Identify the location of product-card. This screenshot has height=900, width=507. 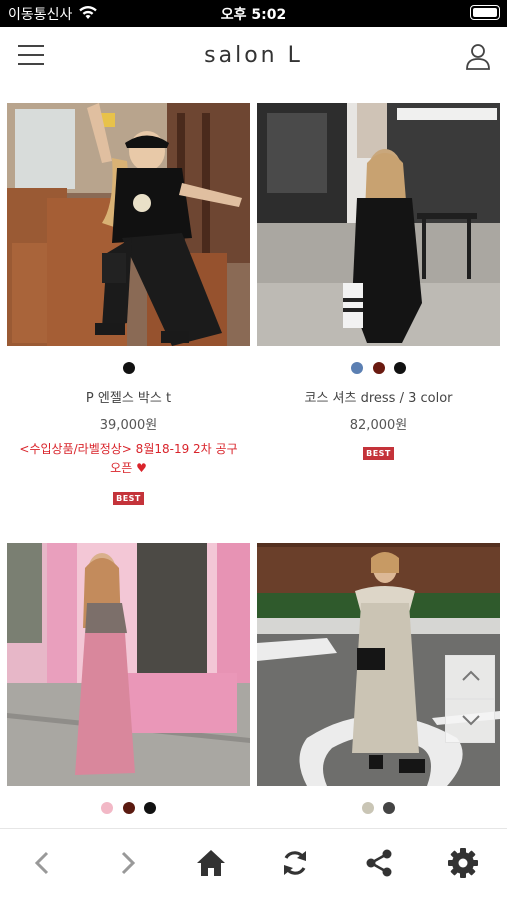
(128, 679).